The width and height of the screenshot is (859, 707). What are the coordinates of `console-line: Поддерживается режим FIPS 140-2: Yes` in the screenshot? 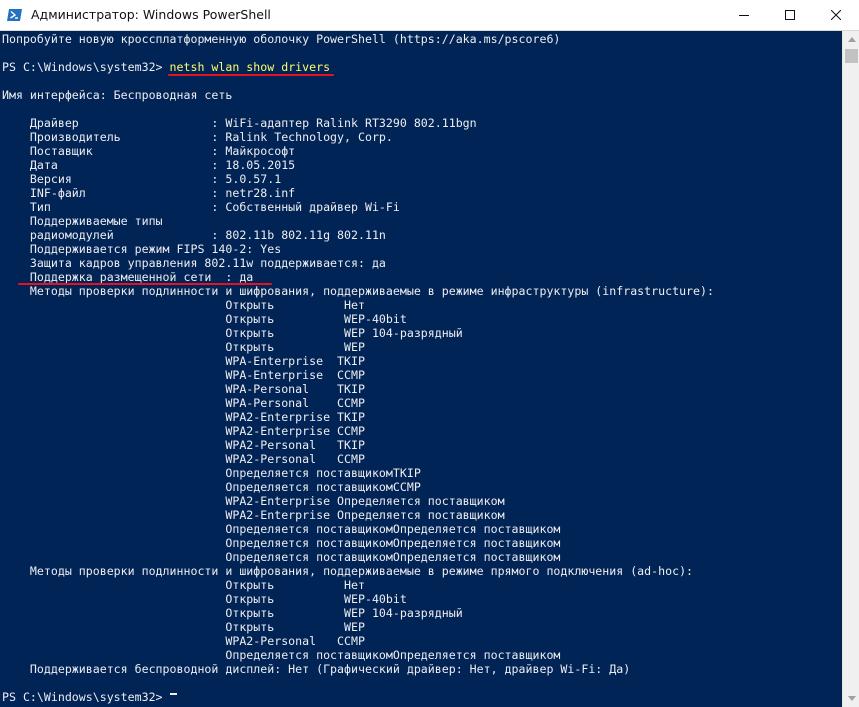 It's located at (142, 249).